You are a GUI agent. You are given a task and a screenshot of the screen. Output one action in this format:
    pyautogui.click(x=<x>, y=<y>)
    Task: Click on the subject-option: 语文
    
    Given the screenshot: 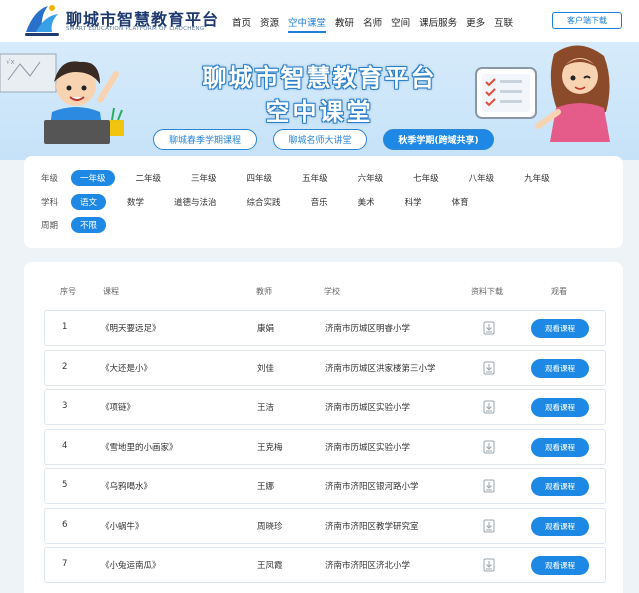 What is the action you would take?
    pyautogui.click(x=89, y=202)
    